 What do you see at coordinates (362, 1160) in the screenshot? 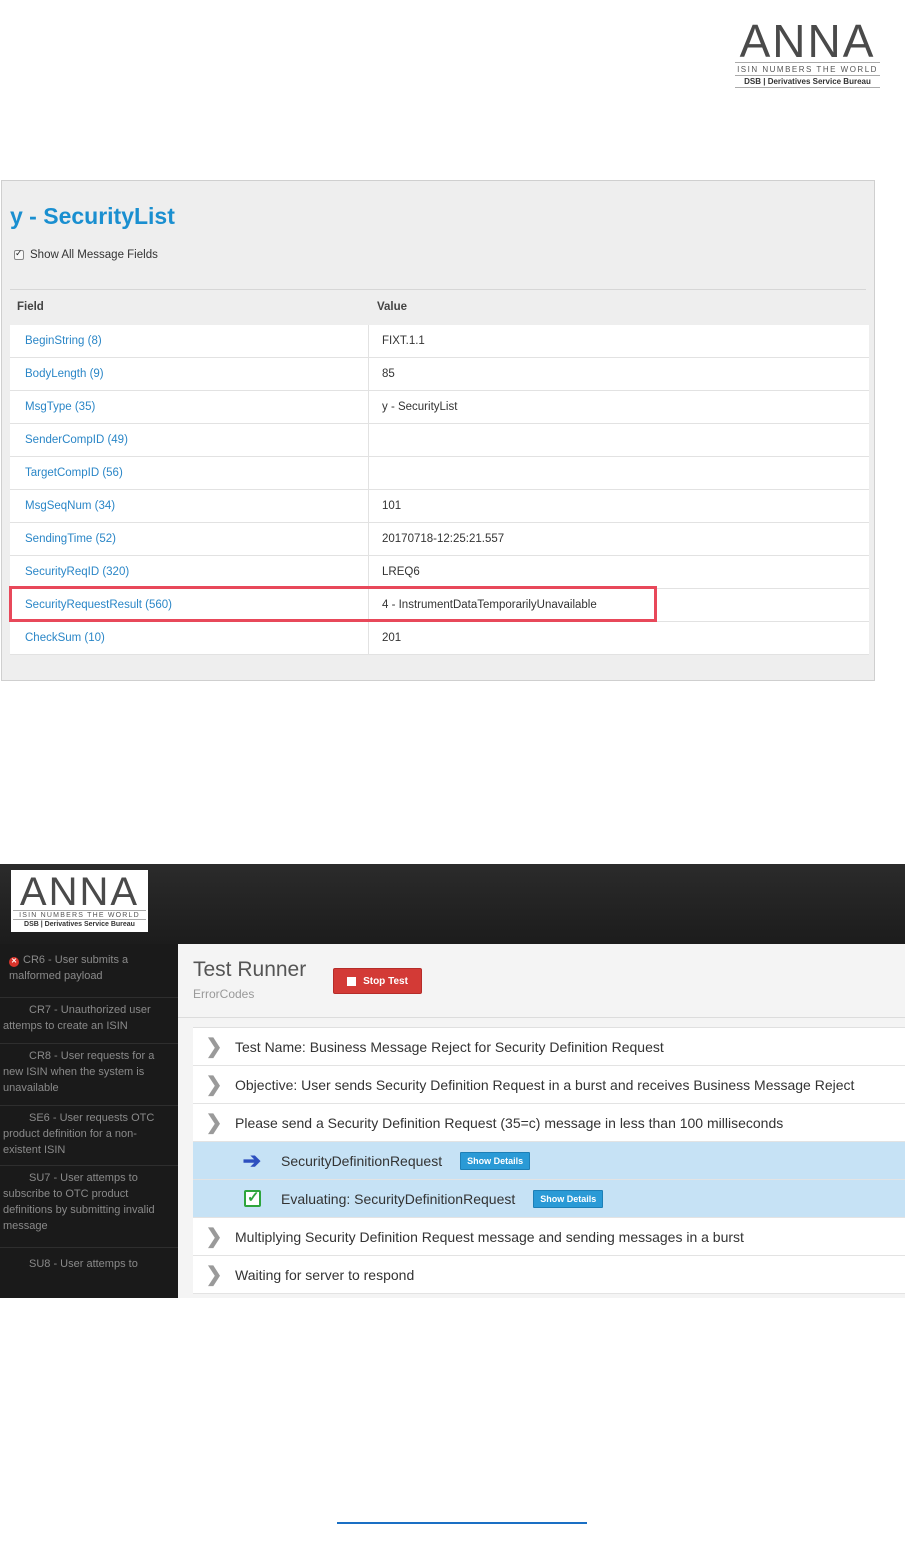
I see `substep-text: SecurityDefinitionRequest` at bounding box center [362, 1160].